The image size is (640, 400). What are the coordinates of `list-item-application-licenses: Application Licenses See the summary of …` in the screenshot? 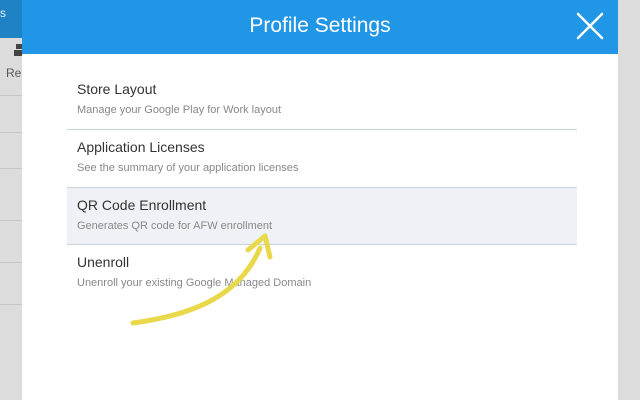 It's located at (322, 159).